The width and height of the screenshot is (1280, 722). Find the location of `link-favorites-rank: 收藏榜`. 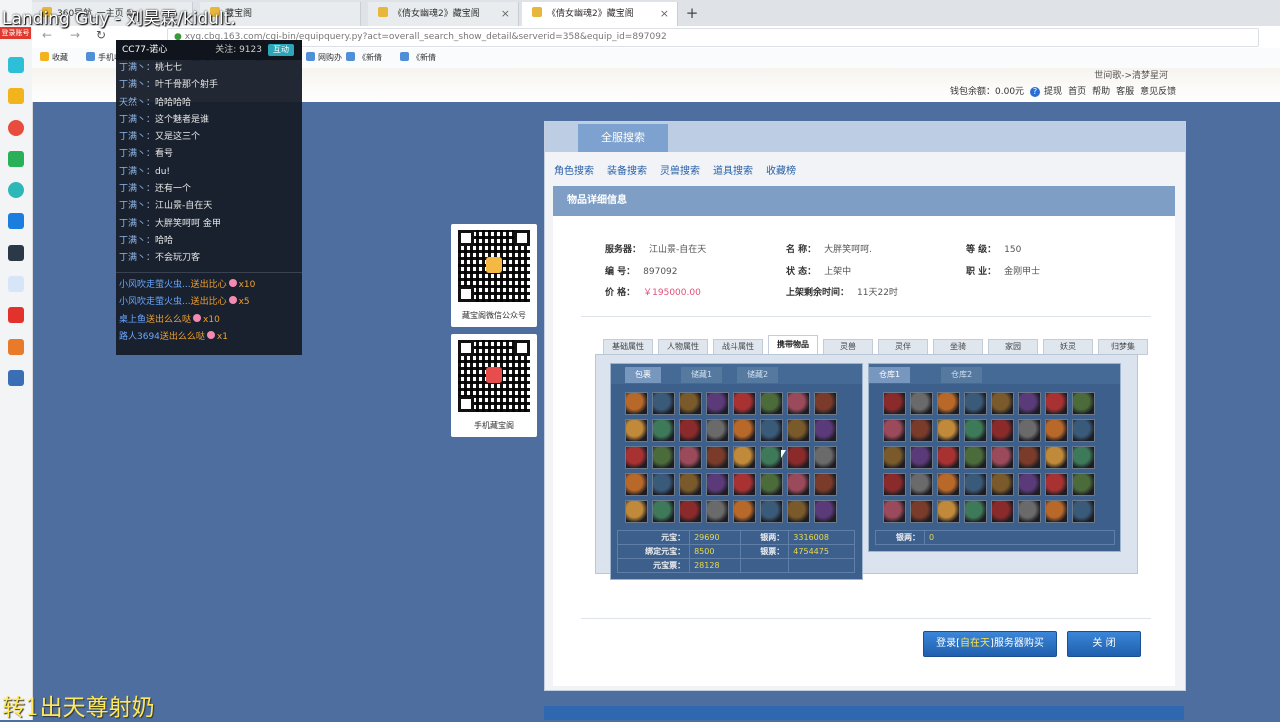

link-favorites-rank: 收藏榜 is located at coordinates (781, 171).